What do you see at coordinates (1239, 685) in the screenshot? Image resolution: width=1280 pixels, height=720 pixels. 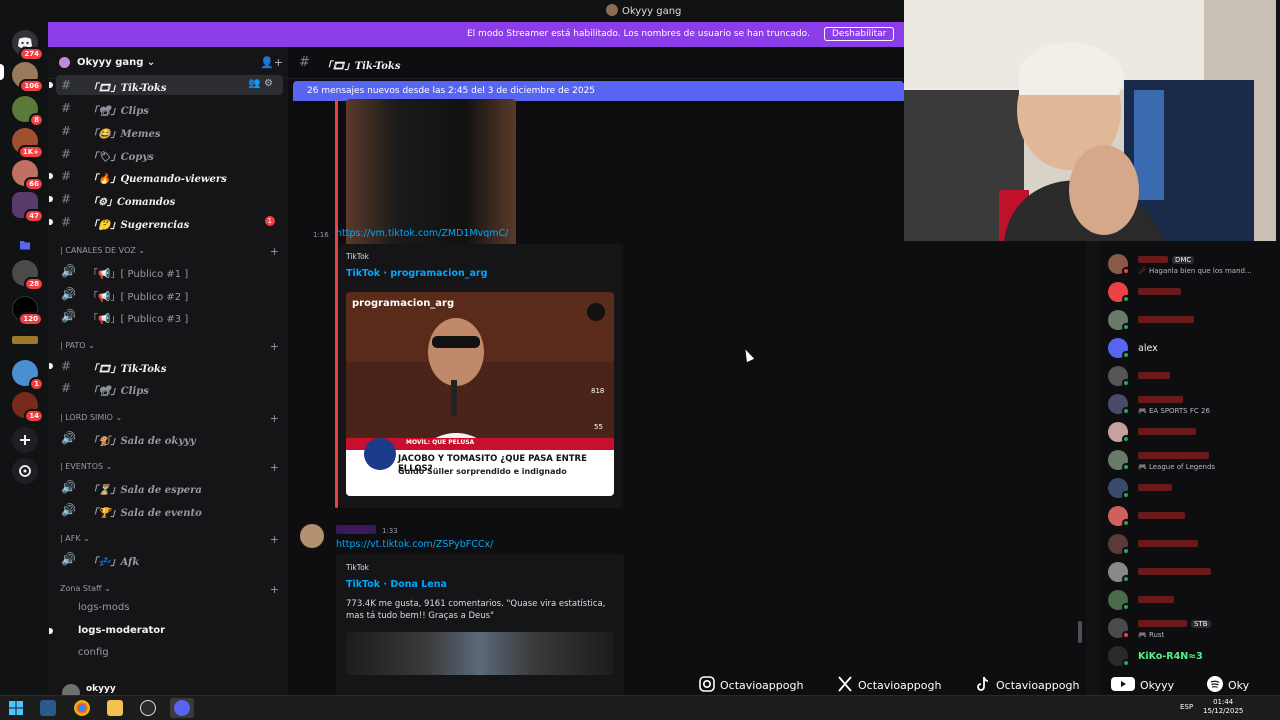 I see `spotify-handle: Oky` at bounding box center [1239, 685].